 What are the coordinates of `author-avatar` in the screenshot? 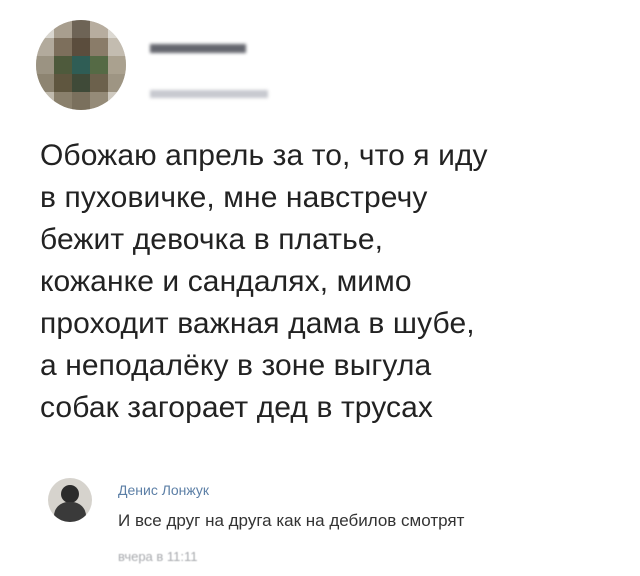 It's located at (81, 65).